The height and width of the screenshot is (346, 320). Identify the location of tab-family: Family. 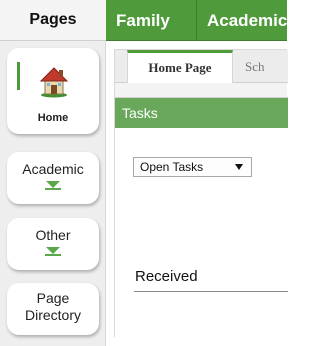
(151, 20).